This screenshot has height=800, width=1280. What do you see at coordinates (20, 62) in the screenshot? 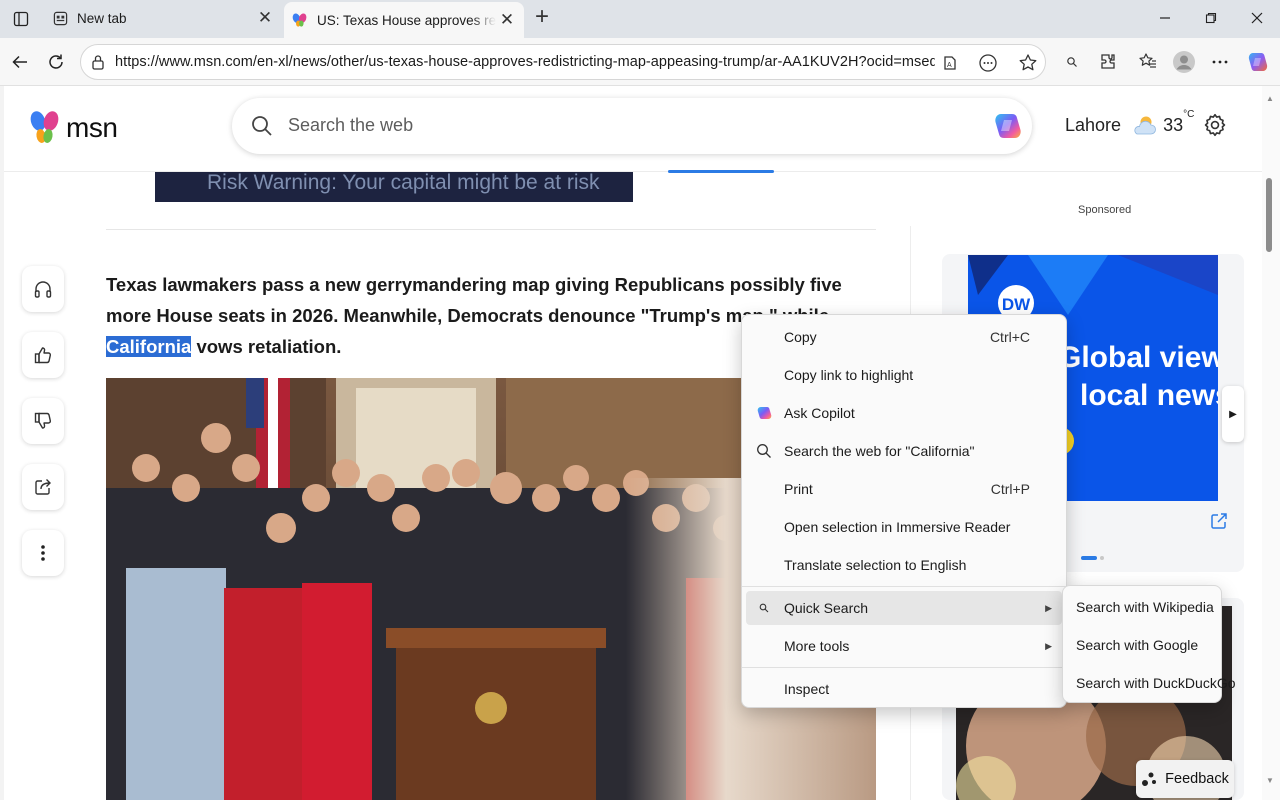
I see `back-icon` at bounding box center [20, 62].